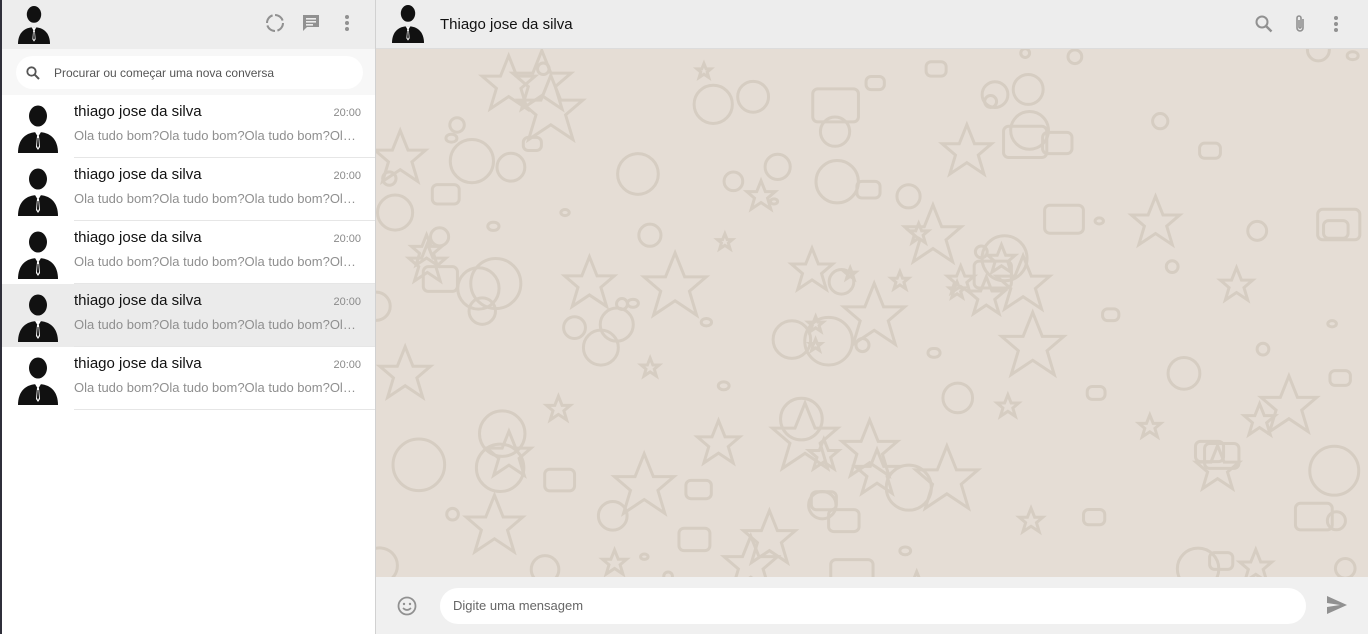  I want to click on emoji-icon, so click(407, 606).